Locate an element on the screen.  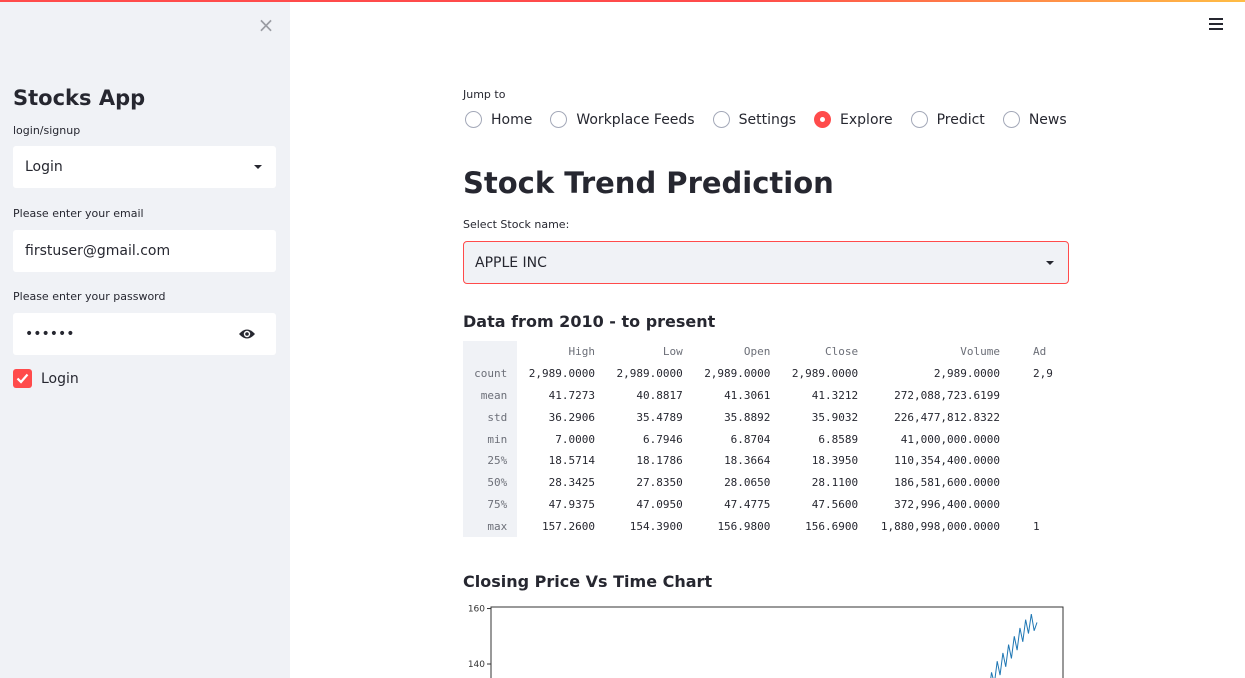
check-icon is located at coordinates (22, 378).